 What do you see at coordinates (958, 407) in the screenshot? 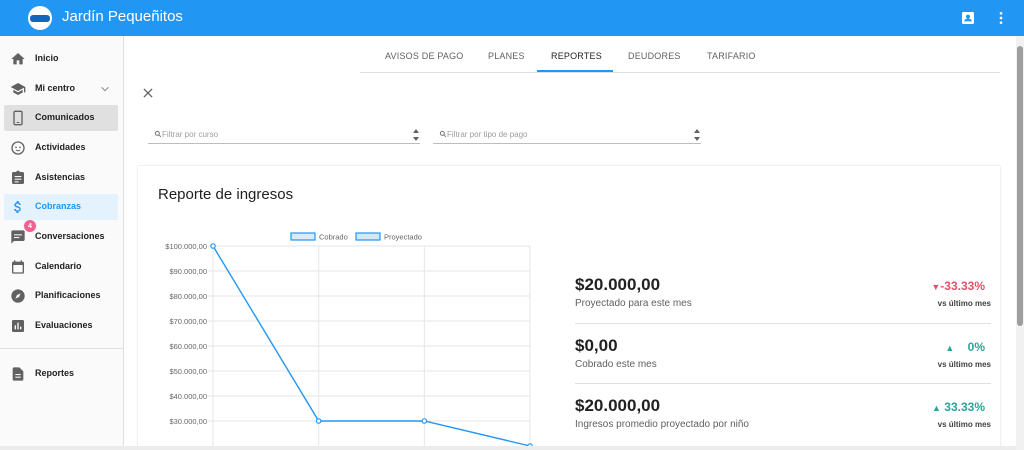
I see `stat-change-up: ▲ 33.33%` at bounding box center [958, 407].